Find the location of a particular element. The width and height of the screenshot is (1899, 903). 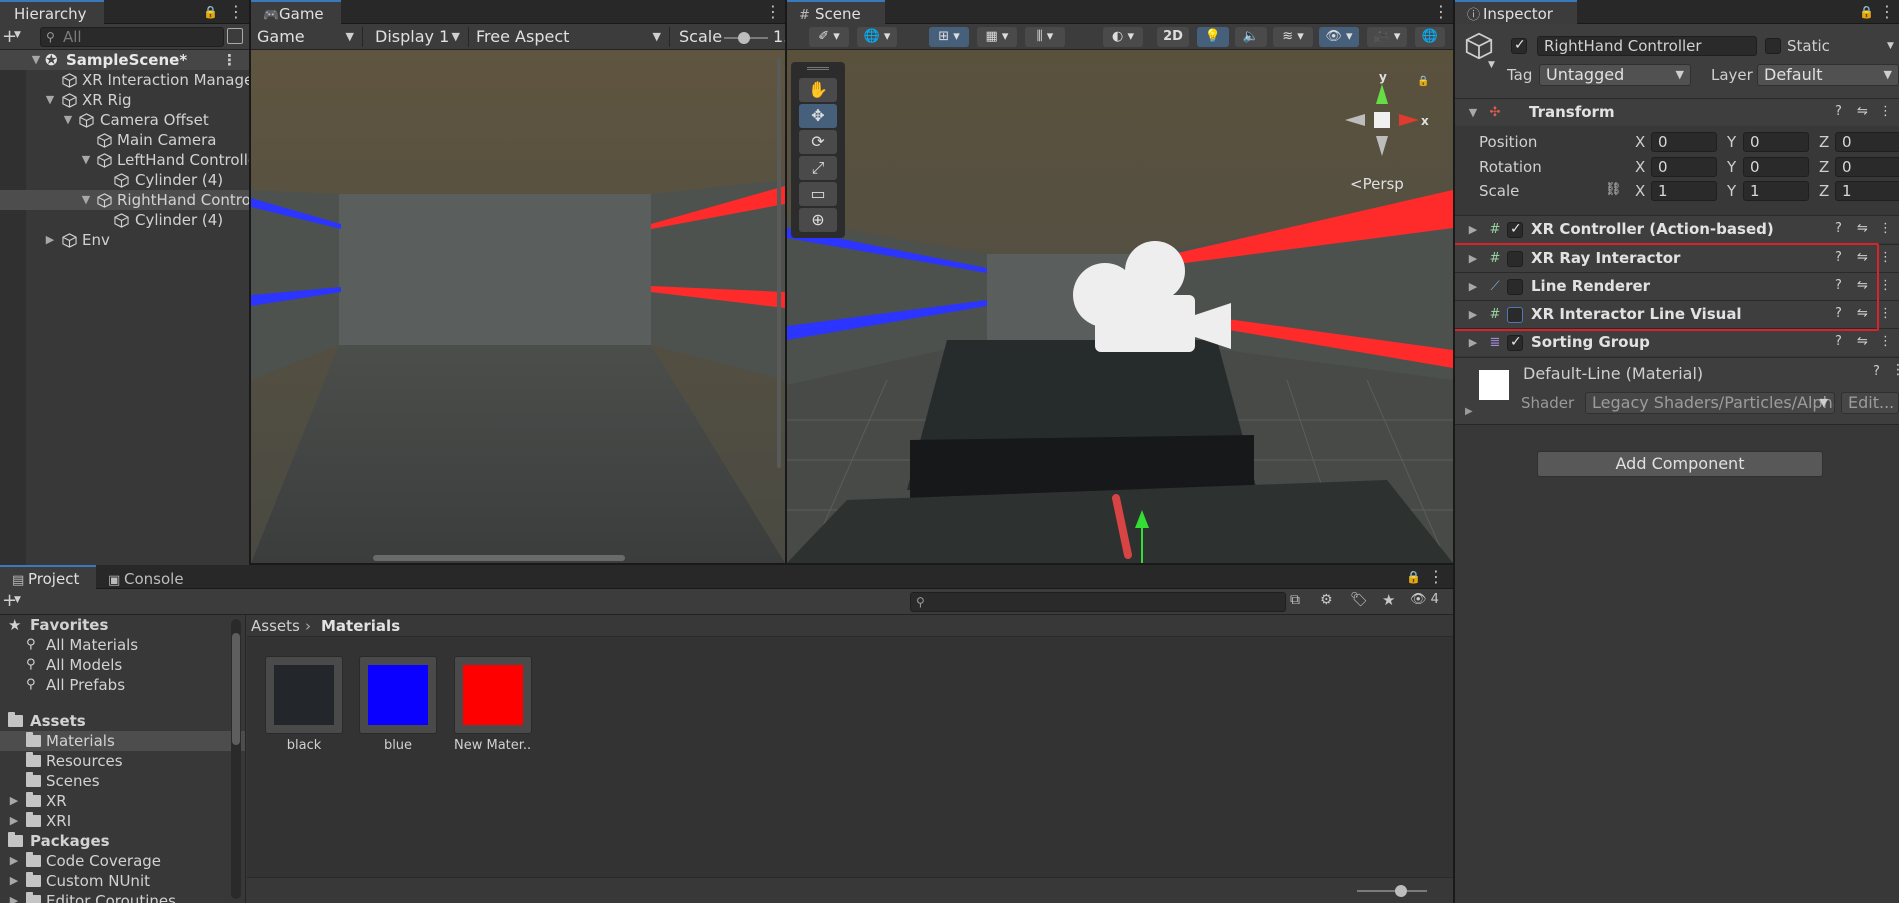

move-tool-button: ✥ is located at coordinates (818, 116).